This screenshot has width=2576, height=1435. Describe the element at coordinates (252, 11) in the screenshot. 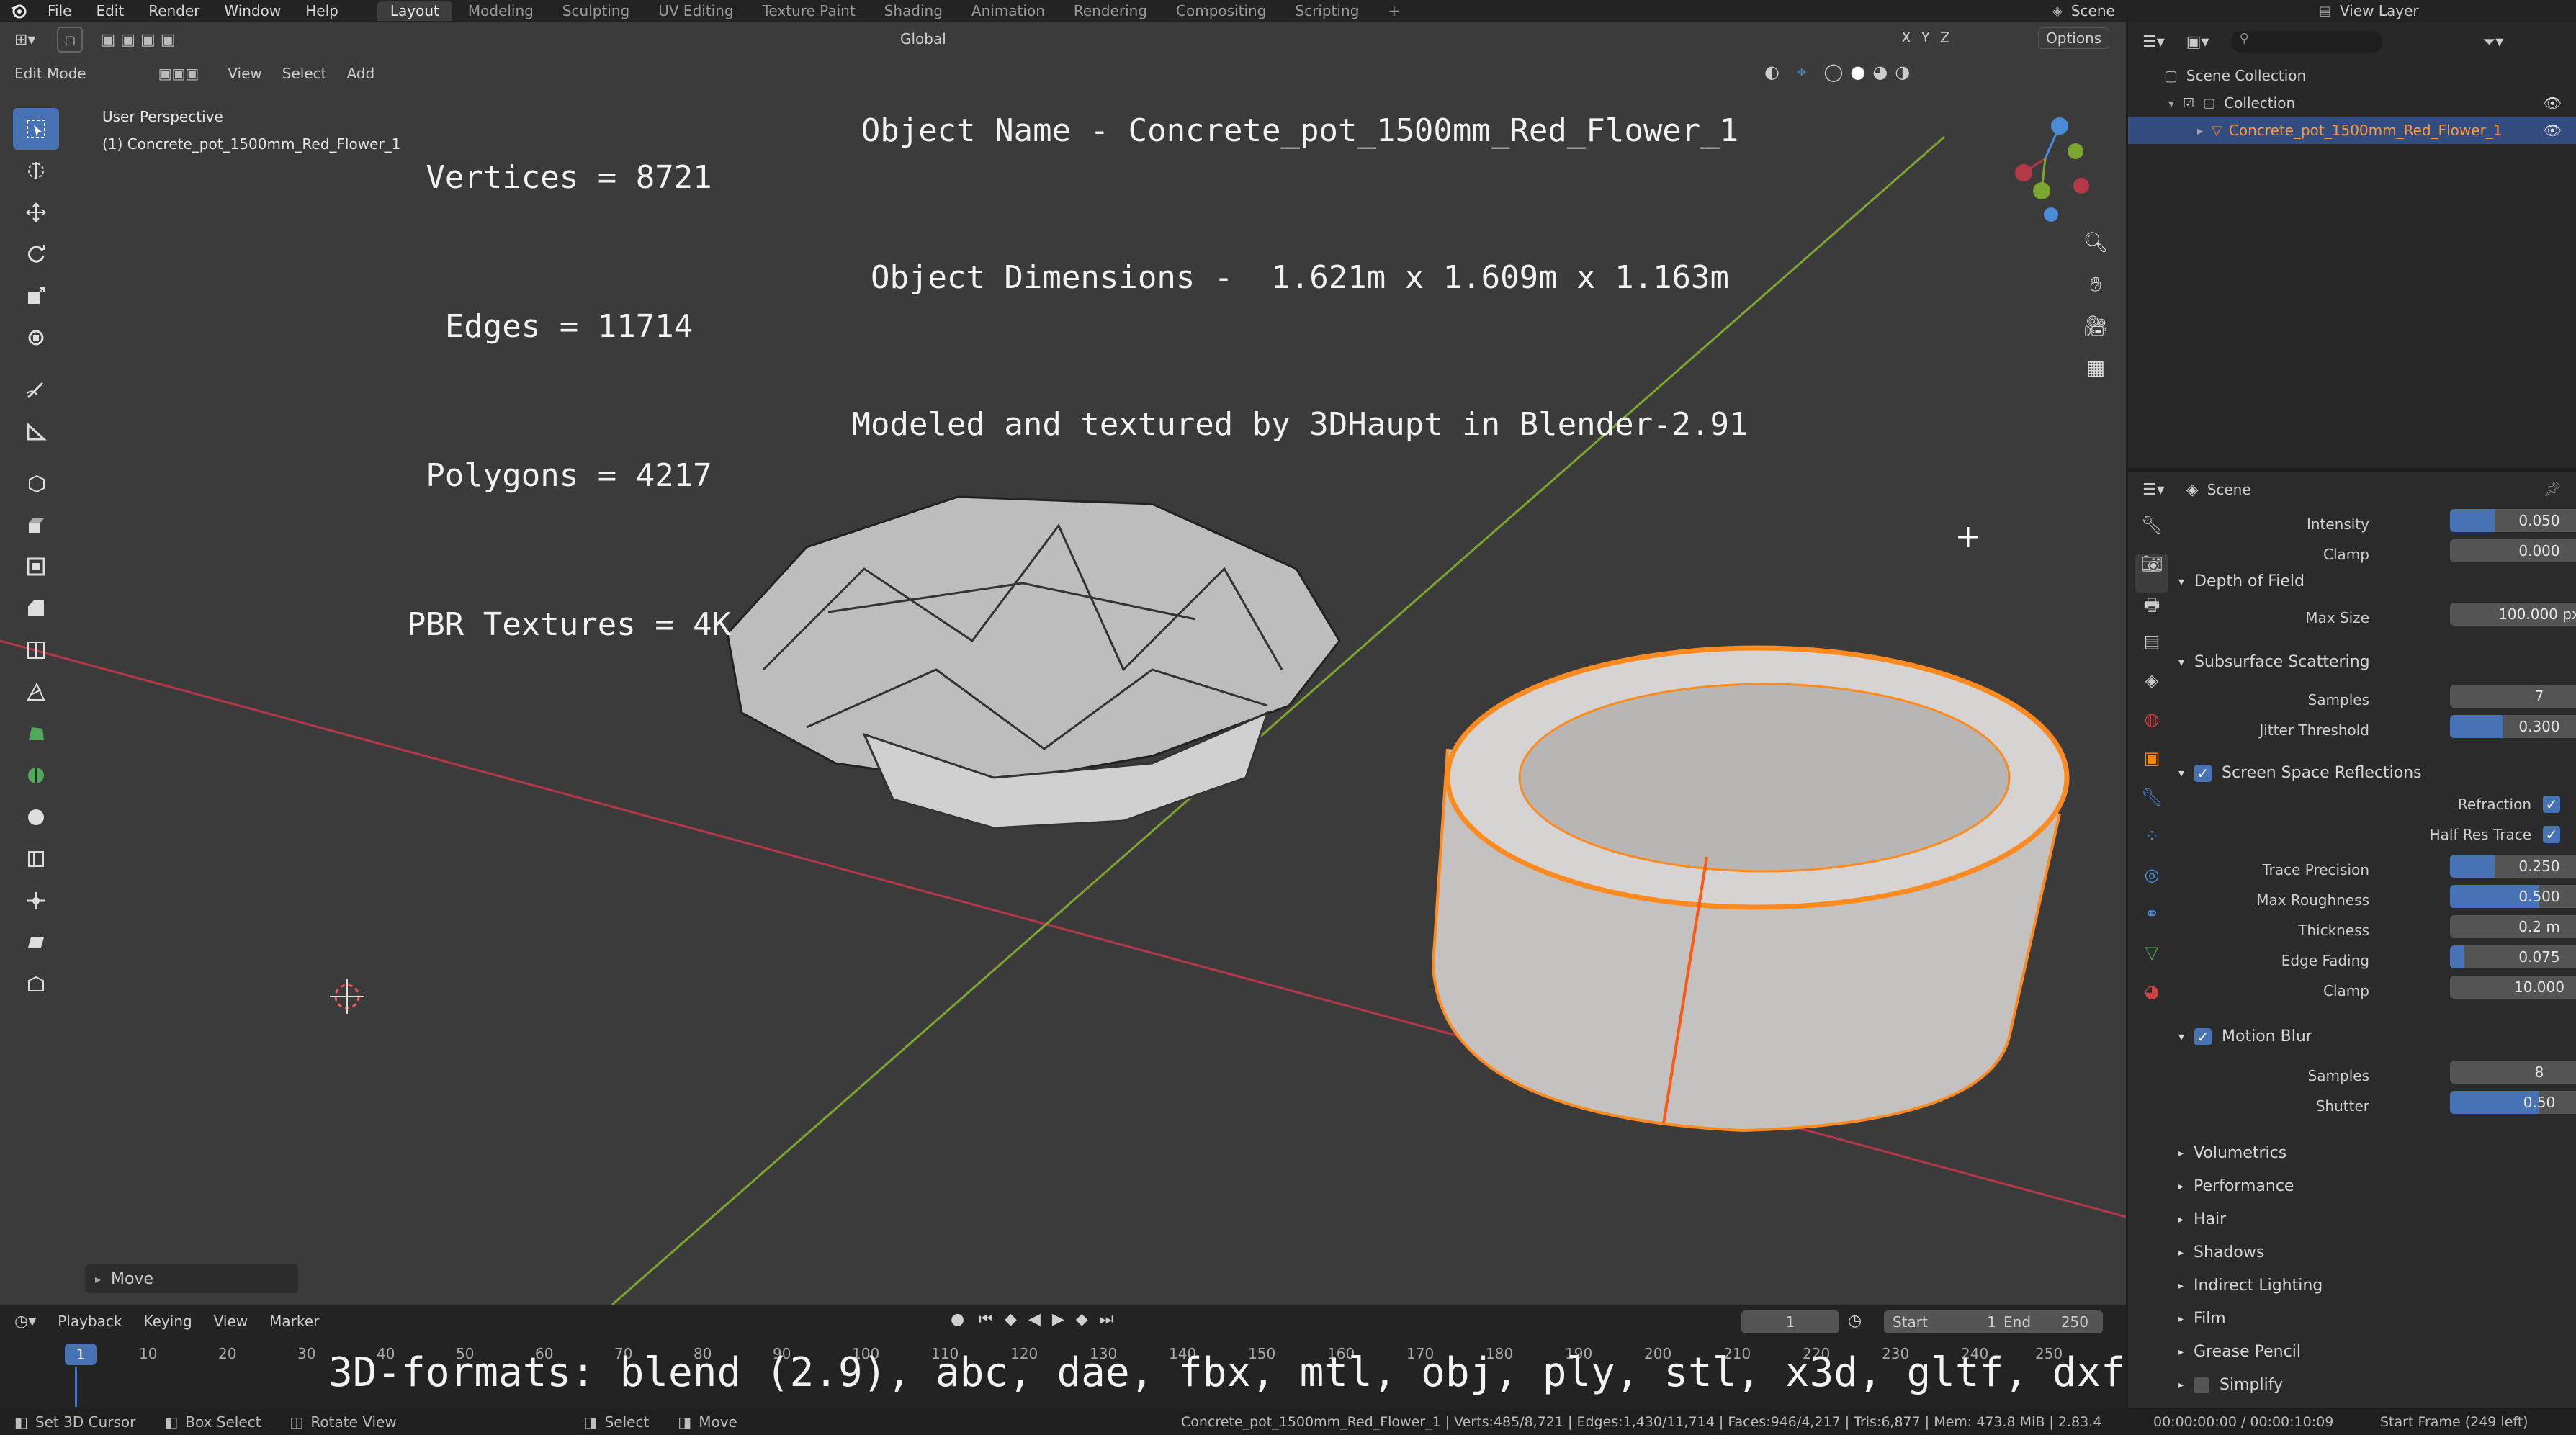

I see `menu-window: Window` at that location.